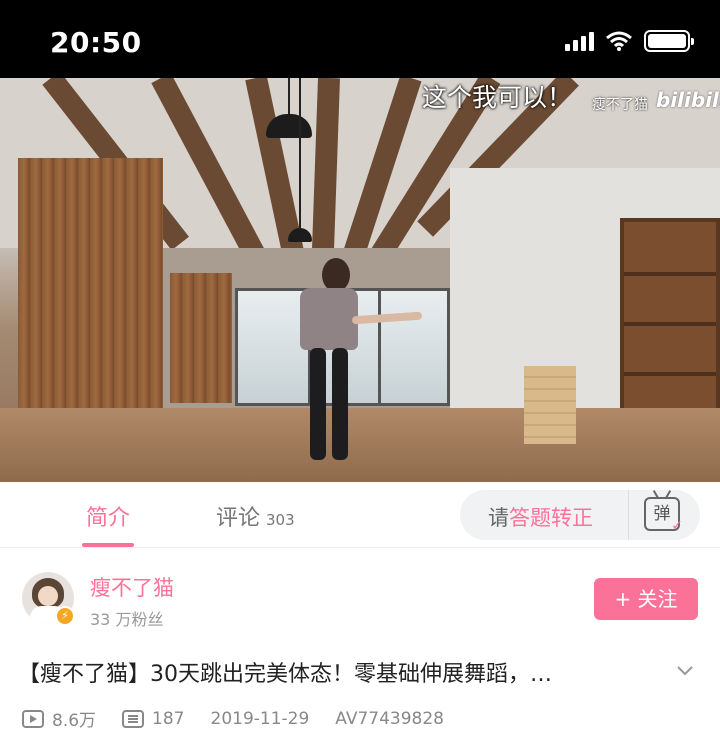 The width and height of the screenshot is (720, 755). What do you see at coordinates (74, 721) in the screenshot?
I see `view-count: 8.6万` at bounding box center [74, 721].